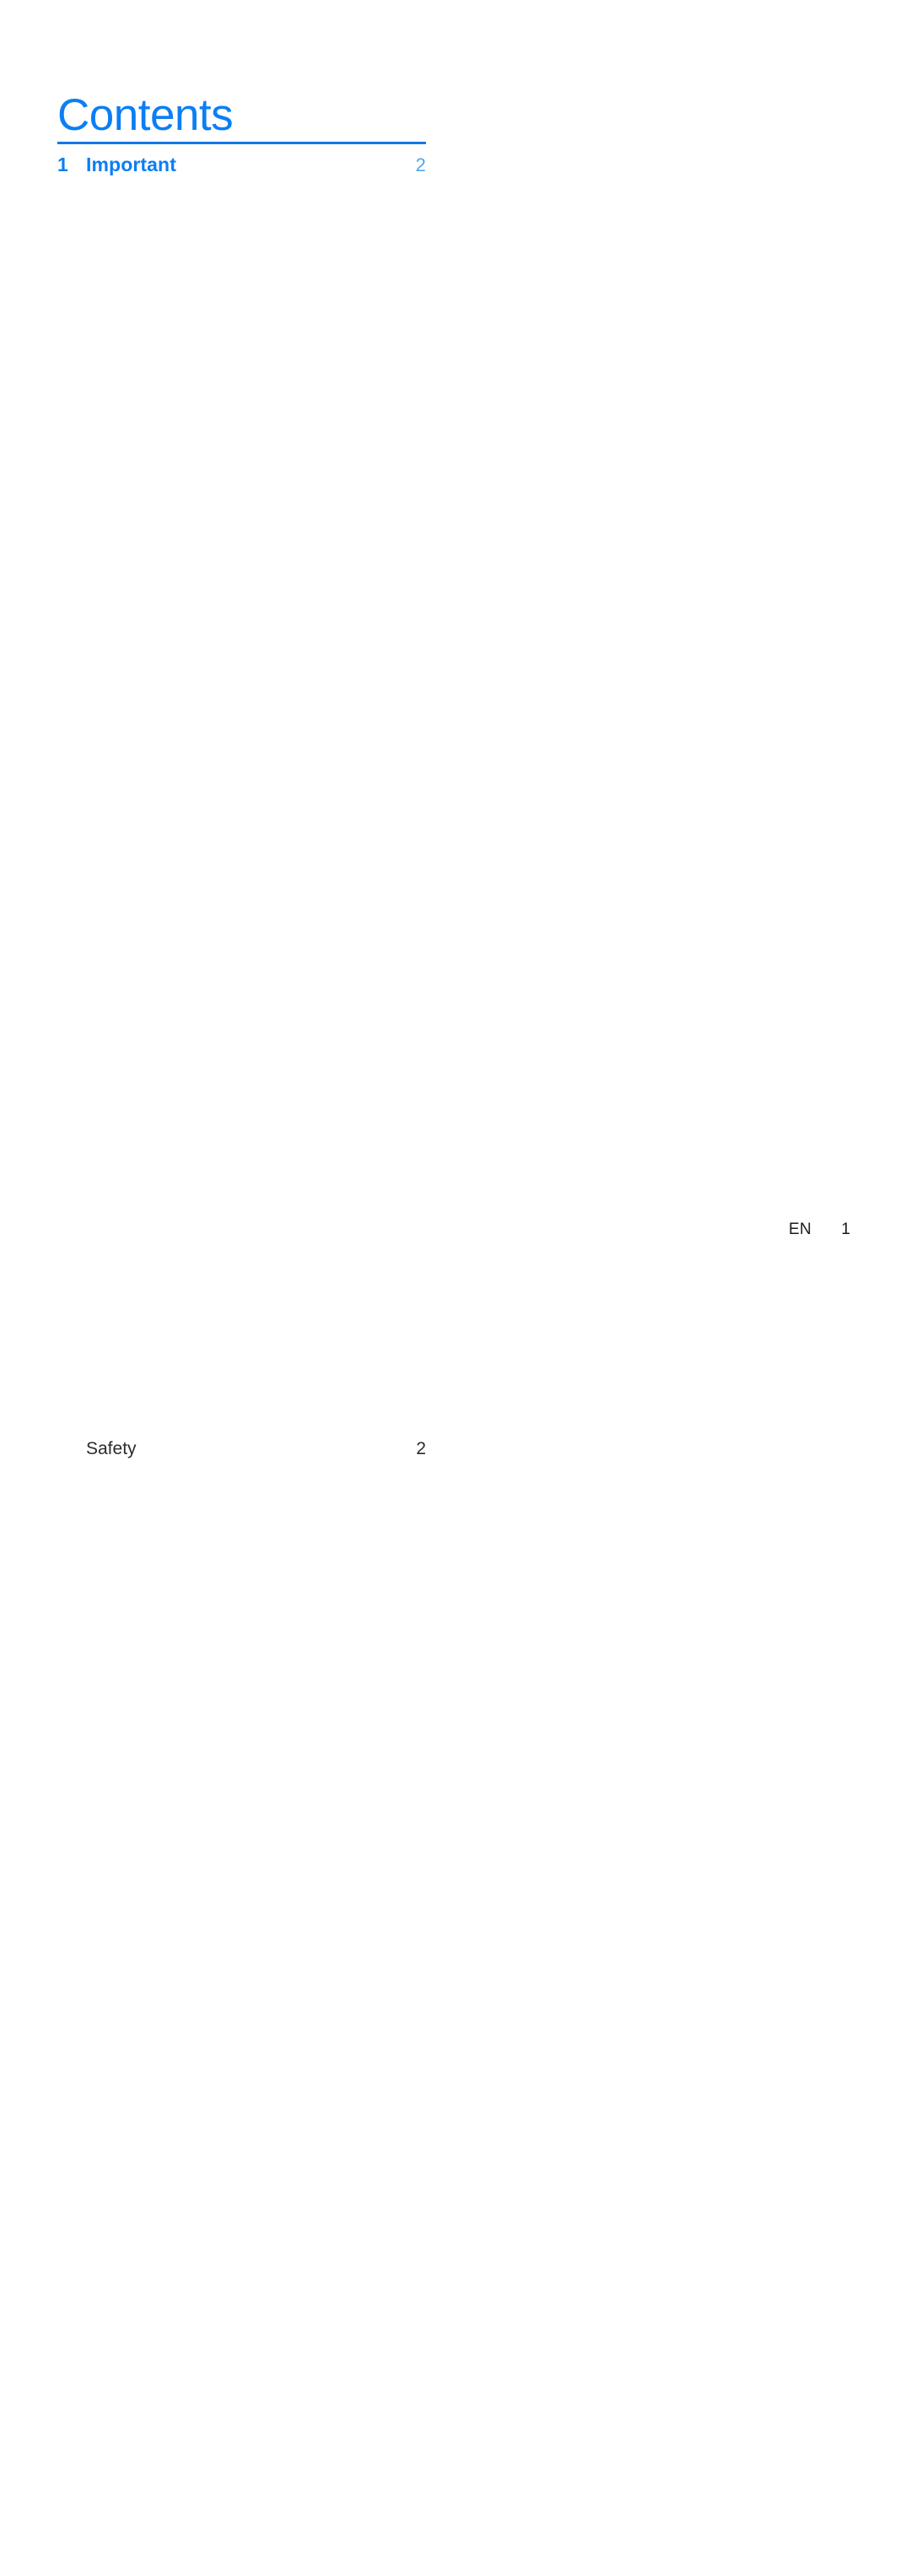 The width and height of the screenshot is (911, 2576). What do you see at coordinates (800, 1229) in the screenshot?
I see `footer-language-code: EN` at bounding box center [800, 1229].